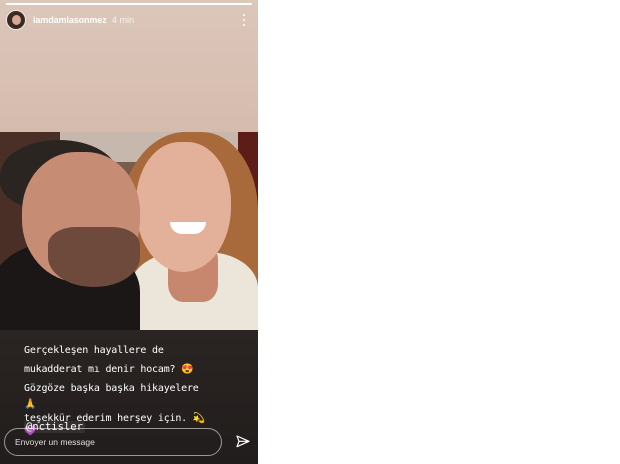 This screenshot has width=620, height=464. Describe the element at coordinates (111, 388) in the screenshot. I see `caption-line: Gözgöze başka başka hikayelere` at that location.